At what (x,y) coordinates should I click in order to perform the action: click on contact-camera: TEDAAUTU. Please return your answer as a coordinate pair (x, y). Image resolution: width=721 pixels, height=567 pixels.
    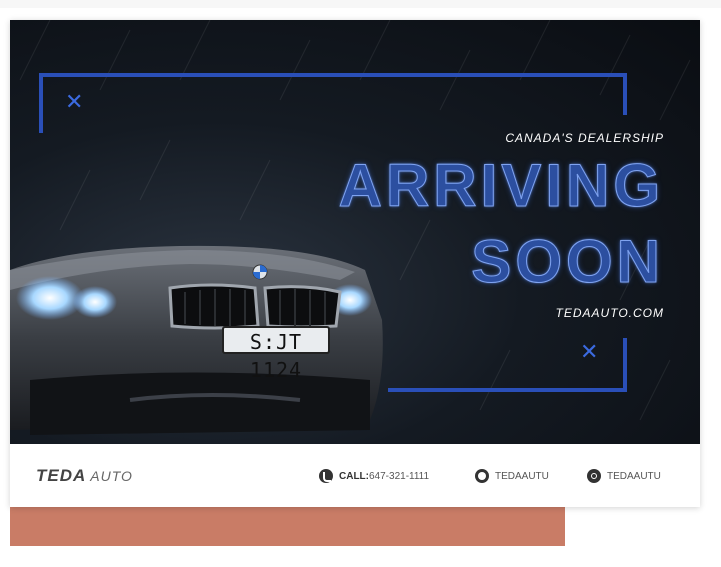
    Looking at the image, I should click on (624, 476).